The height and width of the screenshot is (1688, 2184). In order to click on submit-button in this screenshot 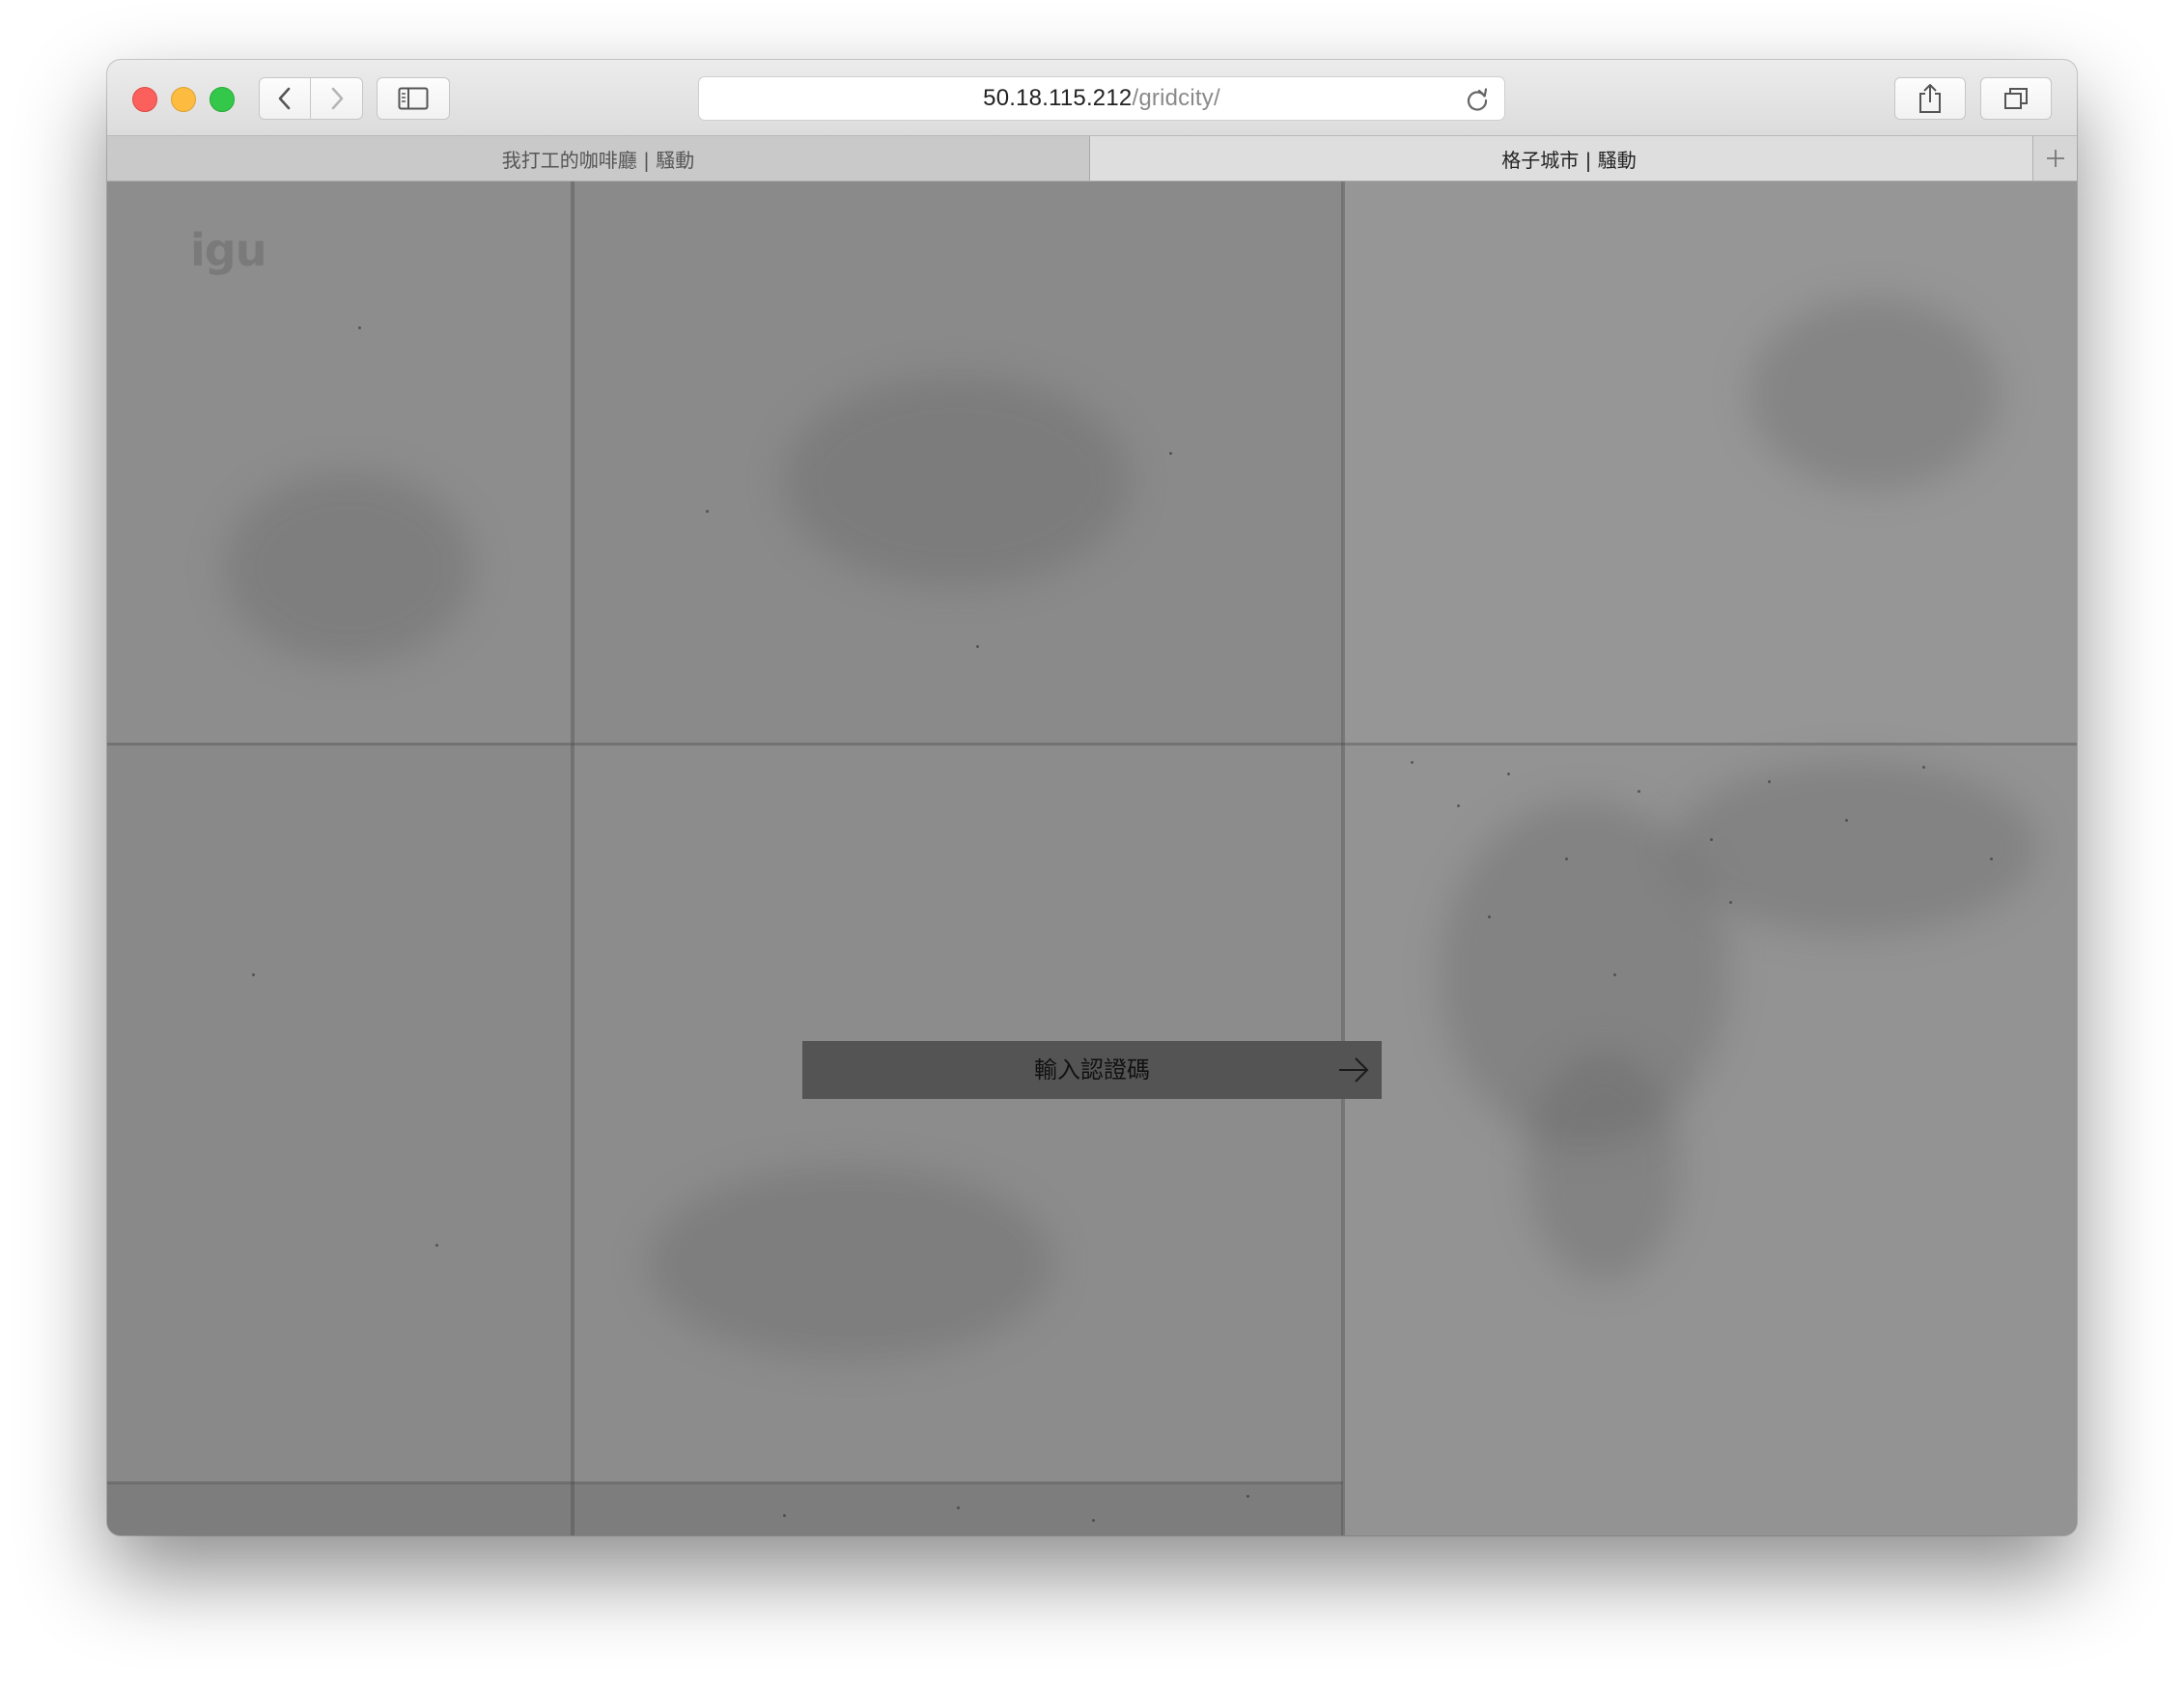, I will do `click(1354, 1070)`.